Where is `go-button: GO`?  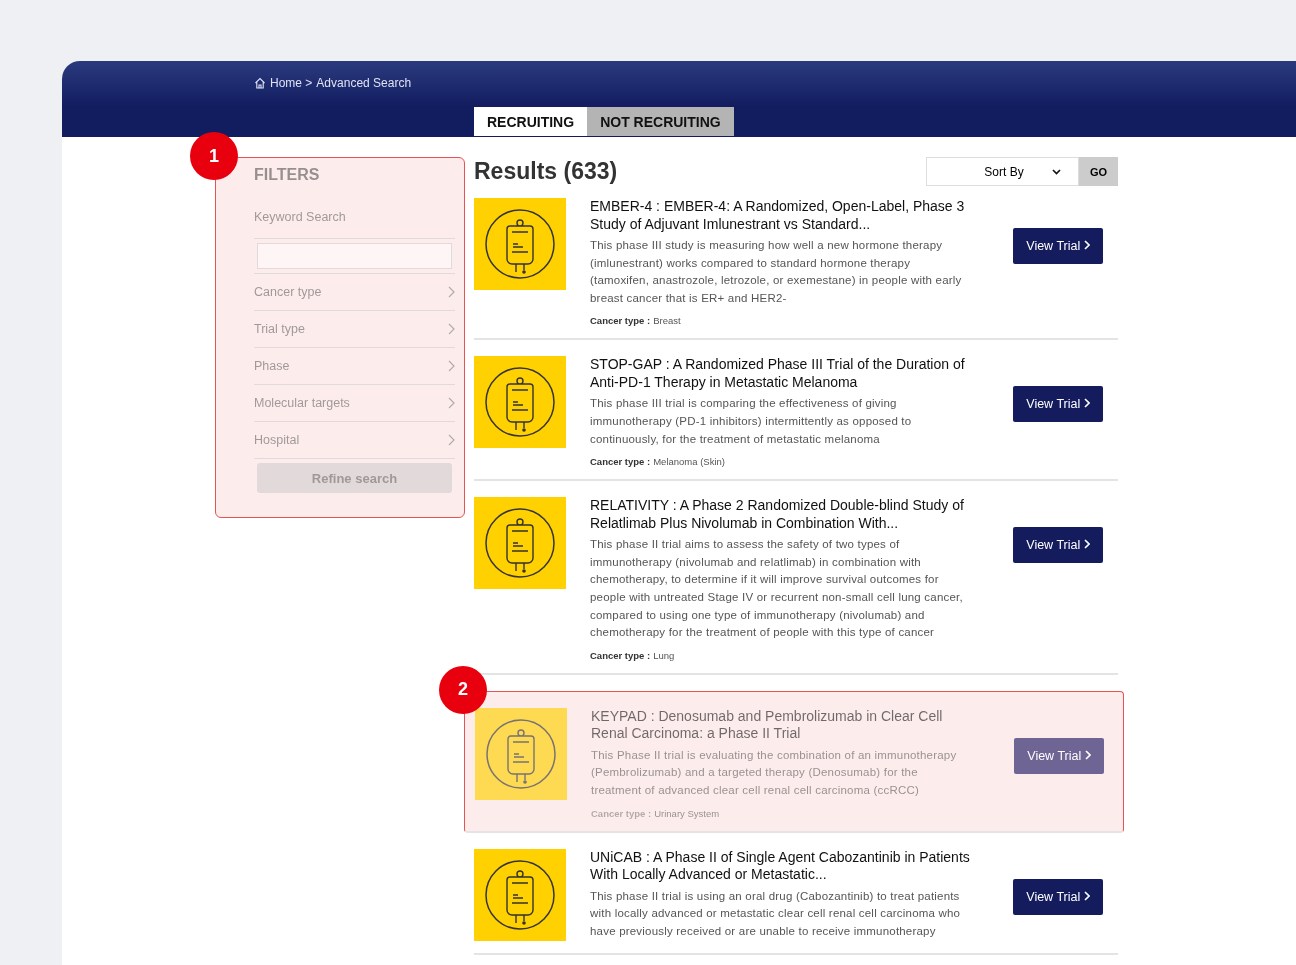
go-button: GO is located at coordinates (1098, 171).